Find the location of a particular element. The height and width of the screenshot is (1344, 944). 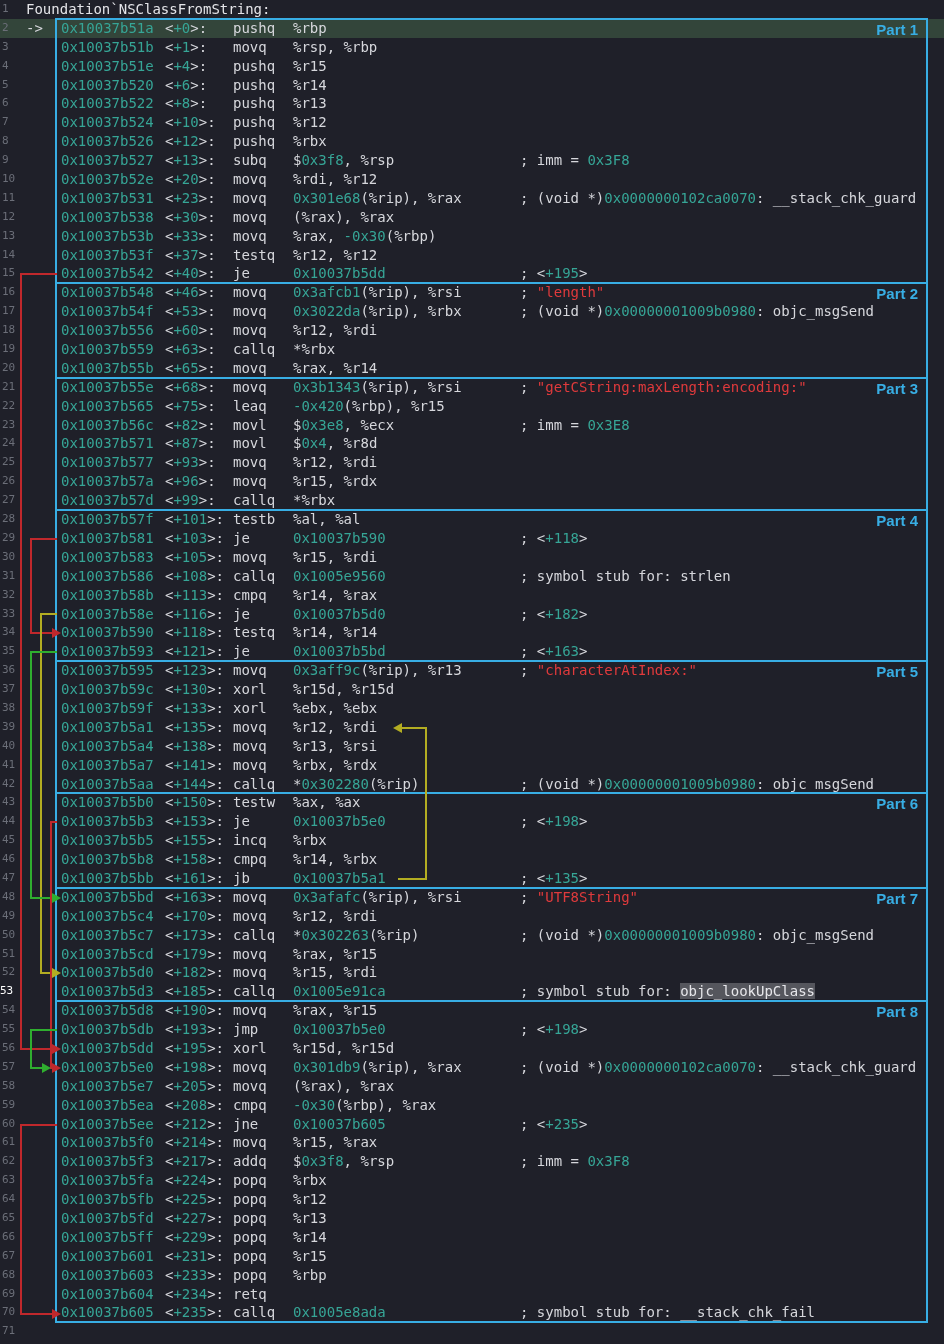

line-number: 58 is located at coordinates (9, 1085).